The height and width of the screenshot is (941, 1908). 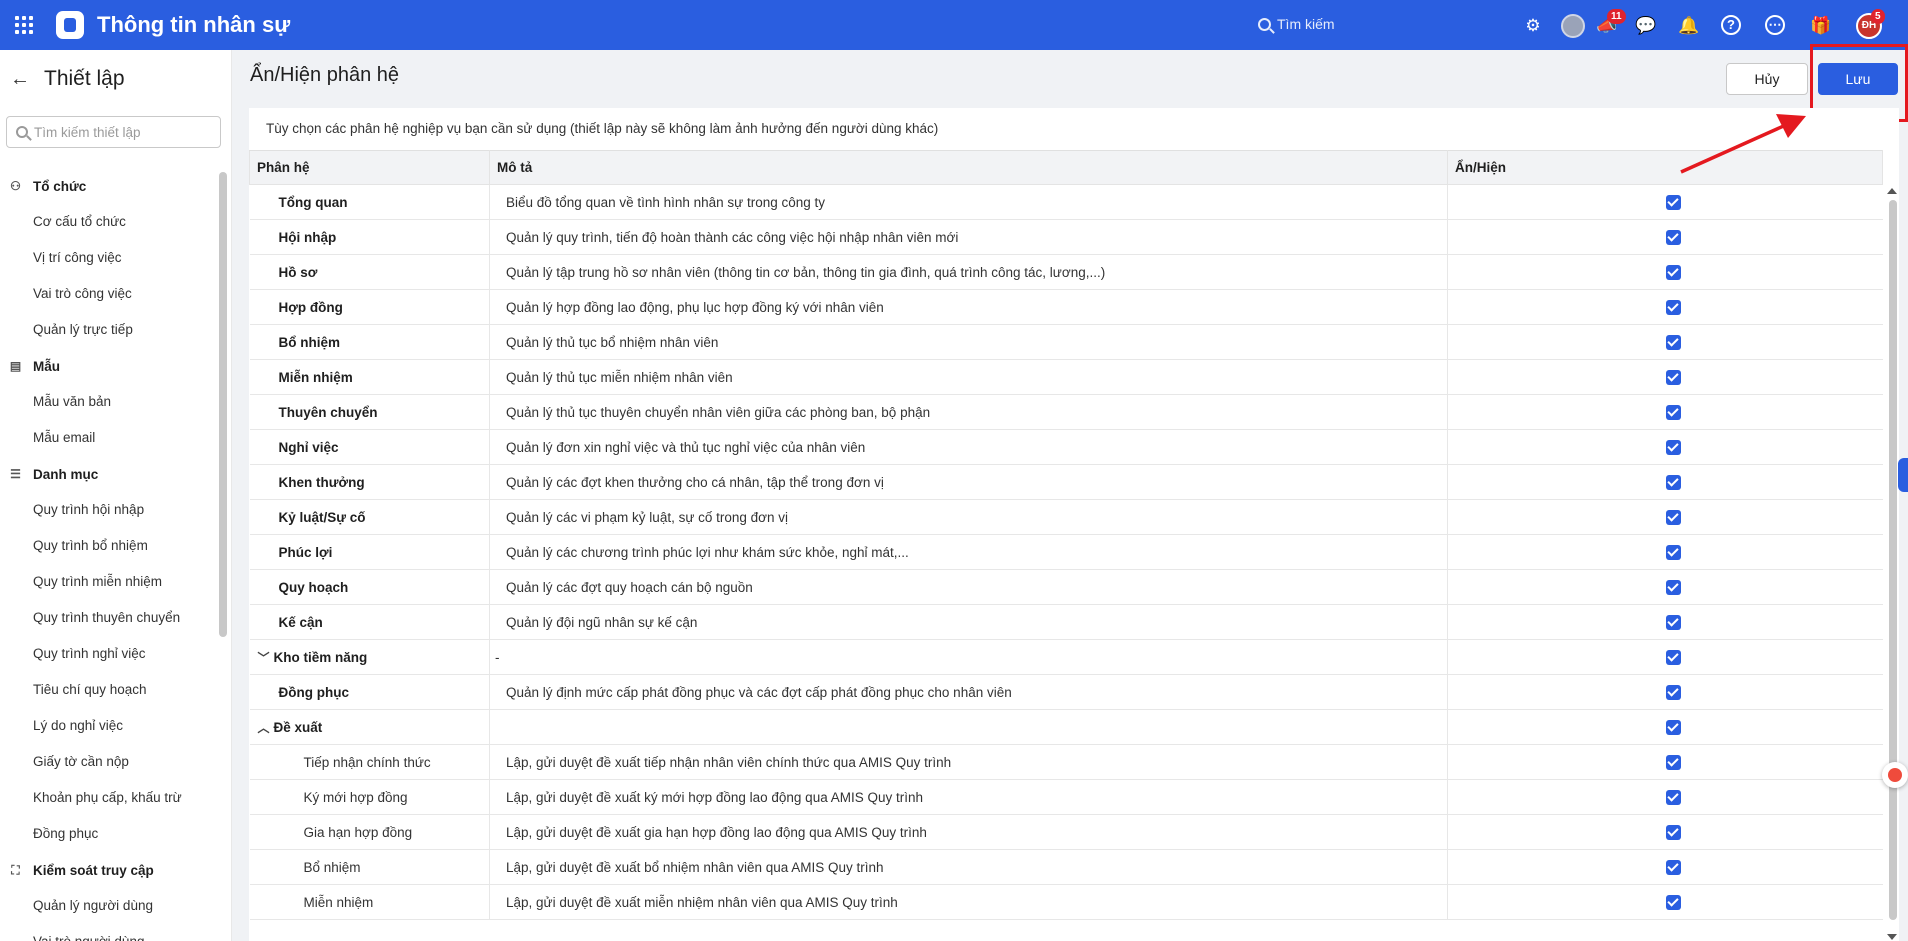 What do you see at coordinates (1665, 167) in the screenshot?
I see `column-header-visibility: Ẩn/Hiện` at bounding box center [1665, 167].